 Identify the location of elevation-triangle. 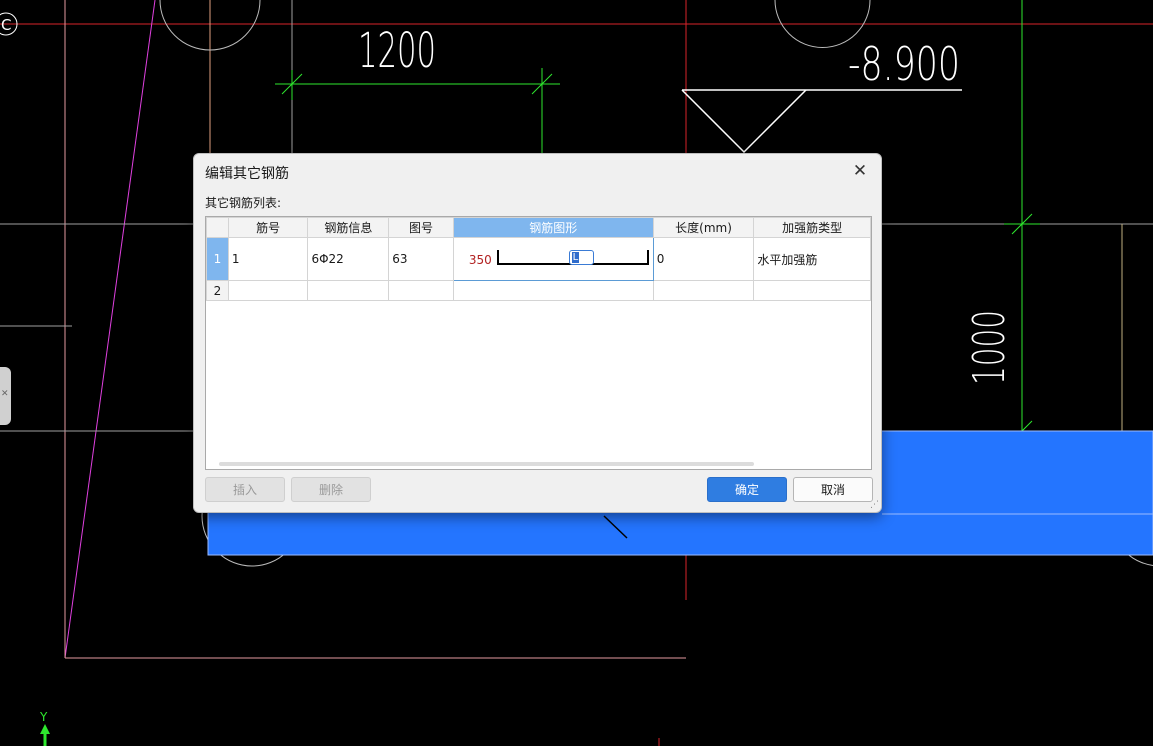
(744, 121).